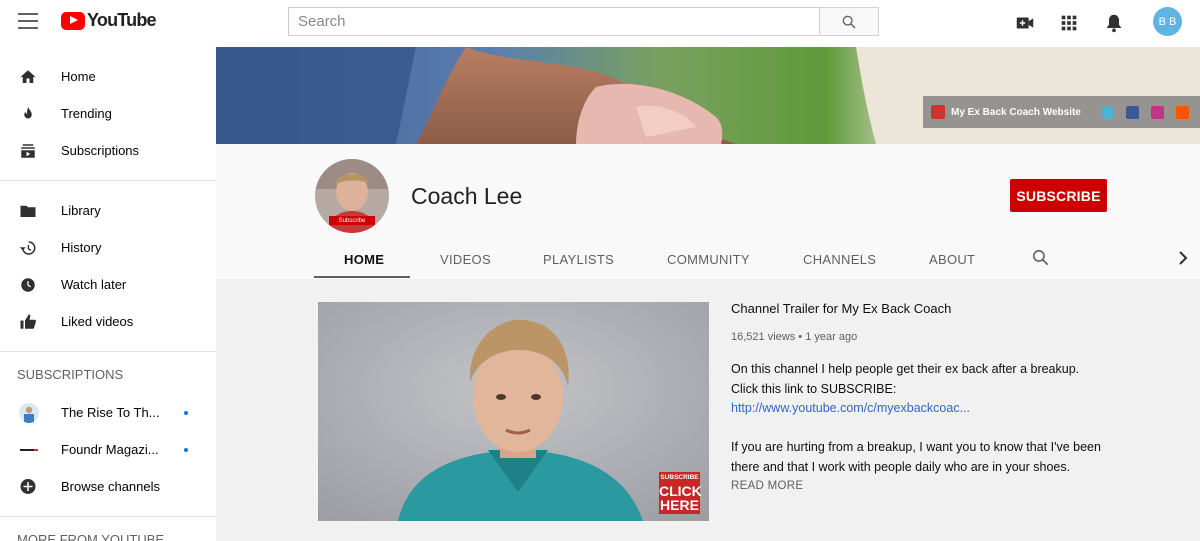 This screenshot has height=541, width=1200. What do you see at coordinates (81, 210) in the screenshot?
I see `sidebar-item-label: Library` at bounding box center [81, 210].